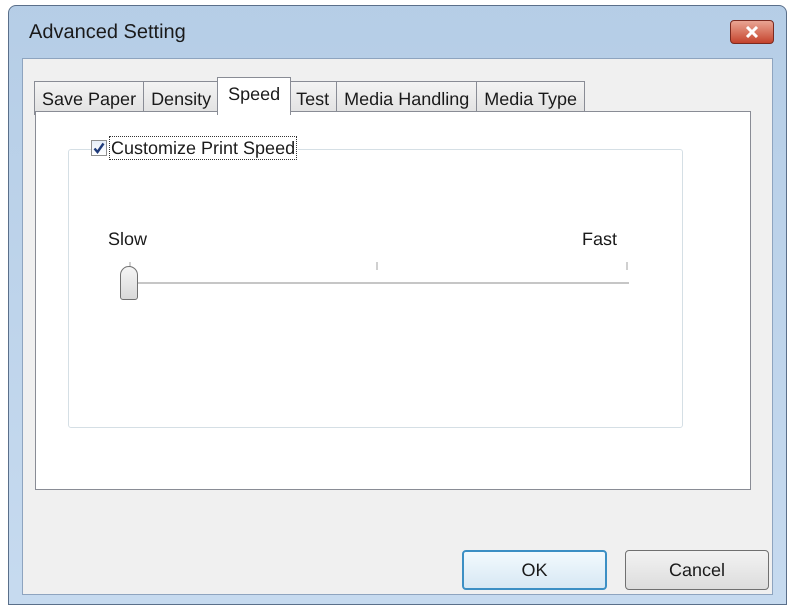 The height and width of the screenshot is (610, 795). Describe the element at coordinates (129, 283) in the screenshot. I see `slider-thumb` at that location.